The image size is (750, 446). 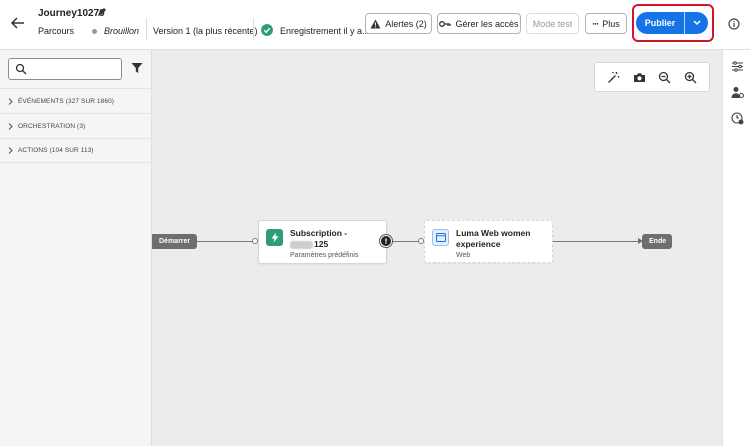 I want to click on node-subtitle: Web, so click(x=463, y=255).